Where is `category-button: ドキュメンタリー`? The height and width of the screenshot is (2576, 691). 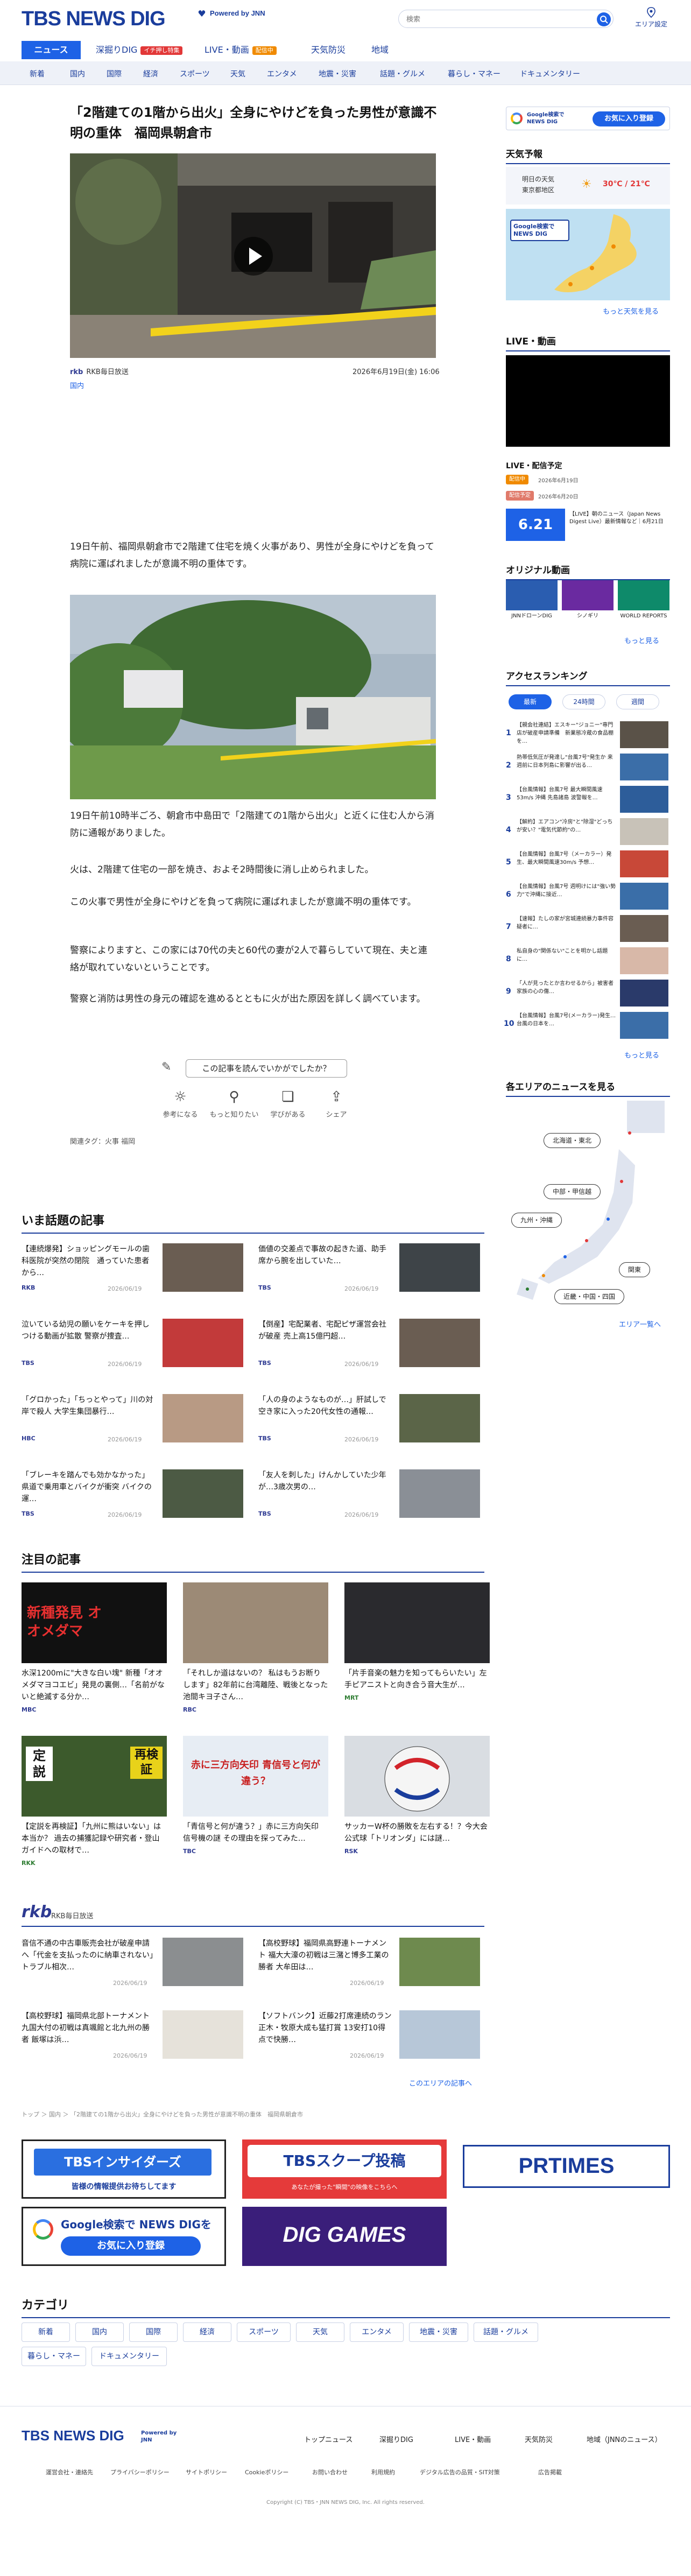
category-button: ドキュメンタリー is located at coordinates (129, 2356).